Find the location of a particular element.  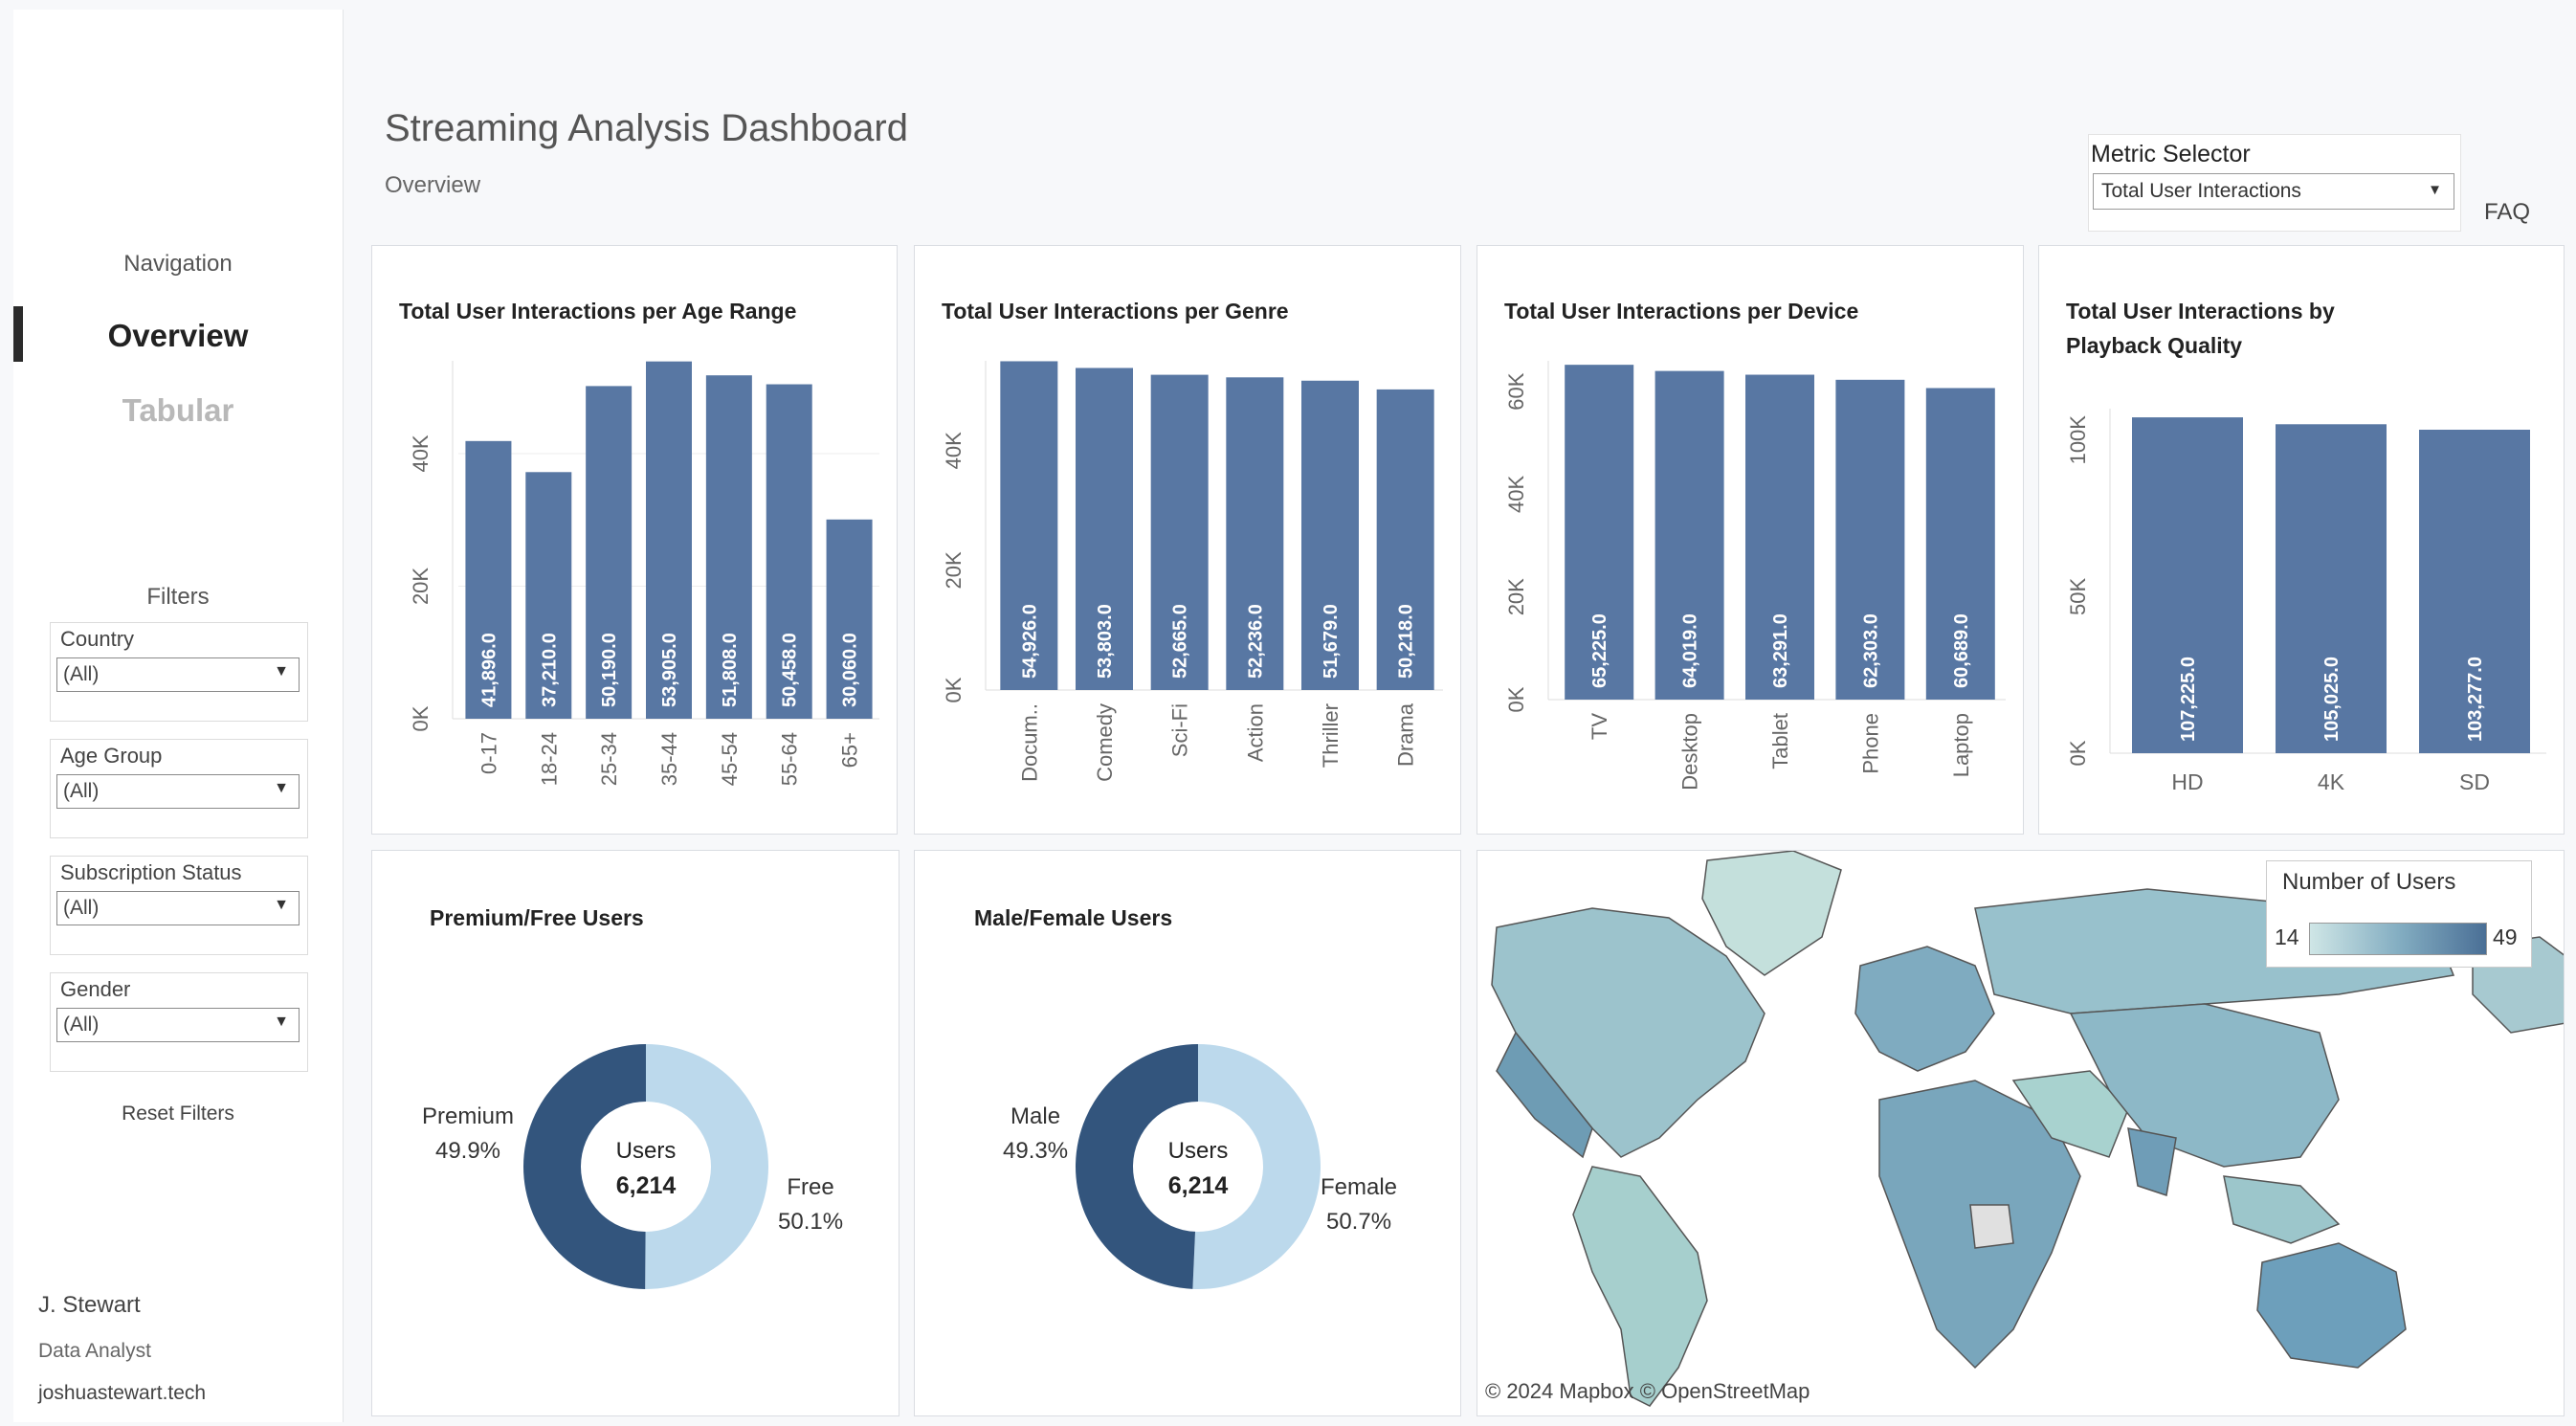

author-site-link: joshuastewart.tech is located at coordinates (122, 1393).